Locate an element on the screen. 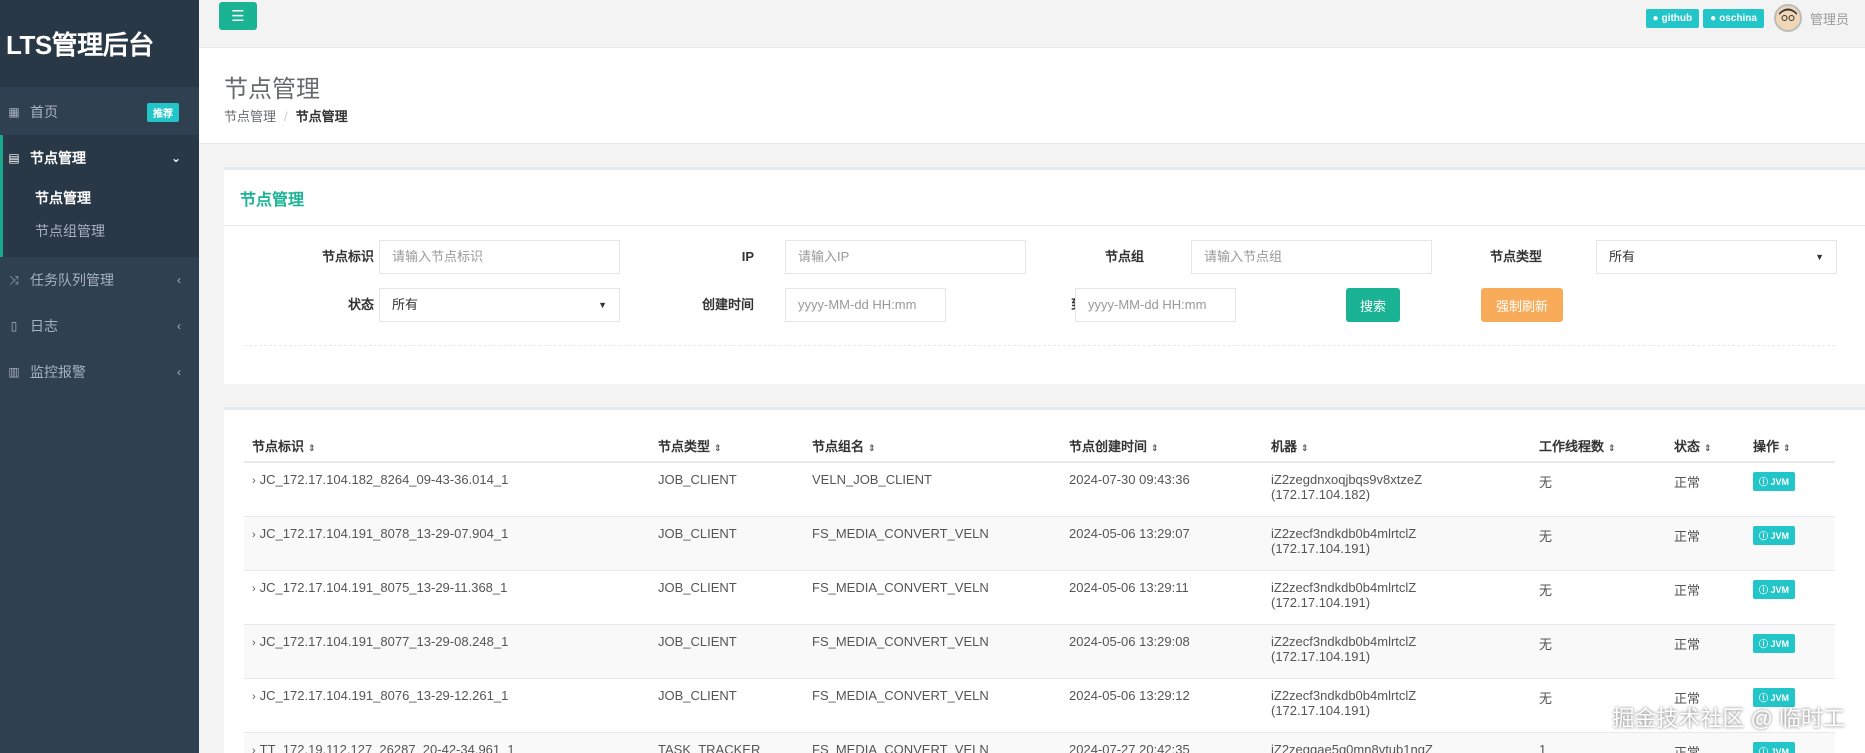 The height and width of the screenshot is (753, 1865). node-type-value: 所有 is located at coordinates (1622, 256).